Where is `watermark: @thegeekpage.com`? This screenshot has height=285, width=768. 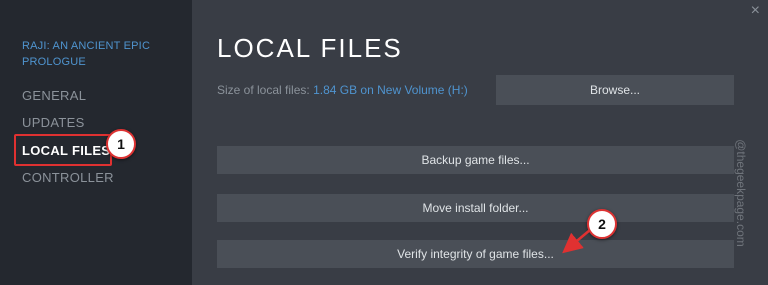 watermark: @thegeekpage.com is located at coordinates (737, 193).